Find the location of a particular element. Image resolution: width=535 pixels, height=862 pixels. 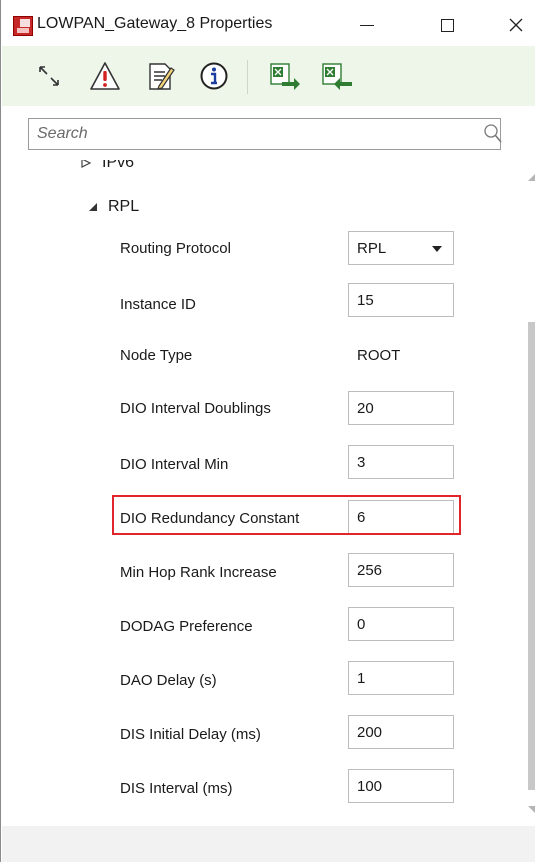

info-button is located at coordinates (214, 76).